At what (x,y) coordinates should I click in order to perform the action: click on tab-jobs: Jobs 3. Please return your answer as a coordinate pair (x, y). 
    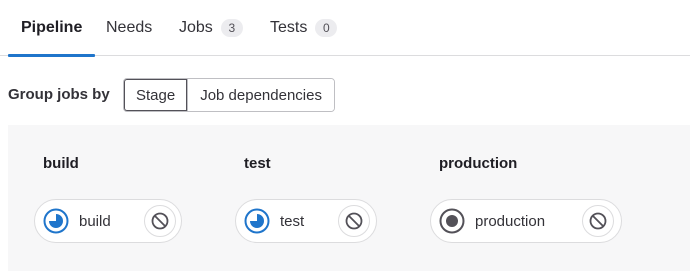
    Looking at the image, I should click on (211, 28).